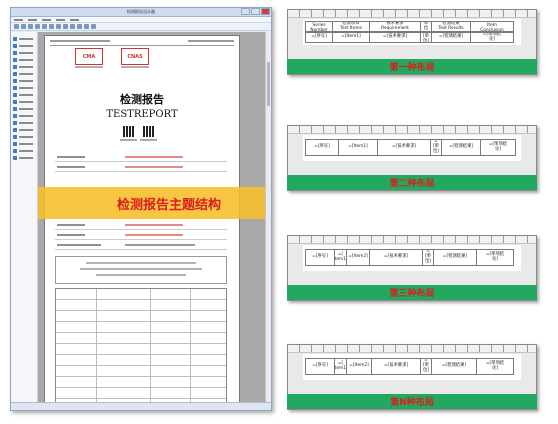  I want to click on header-cell: 序号 Series Number, so click(319, 26).